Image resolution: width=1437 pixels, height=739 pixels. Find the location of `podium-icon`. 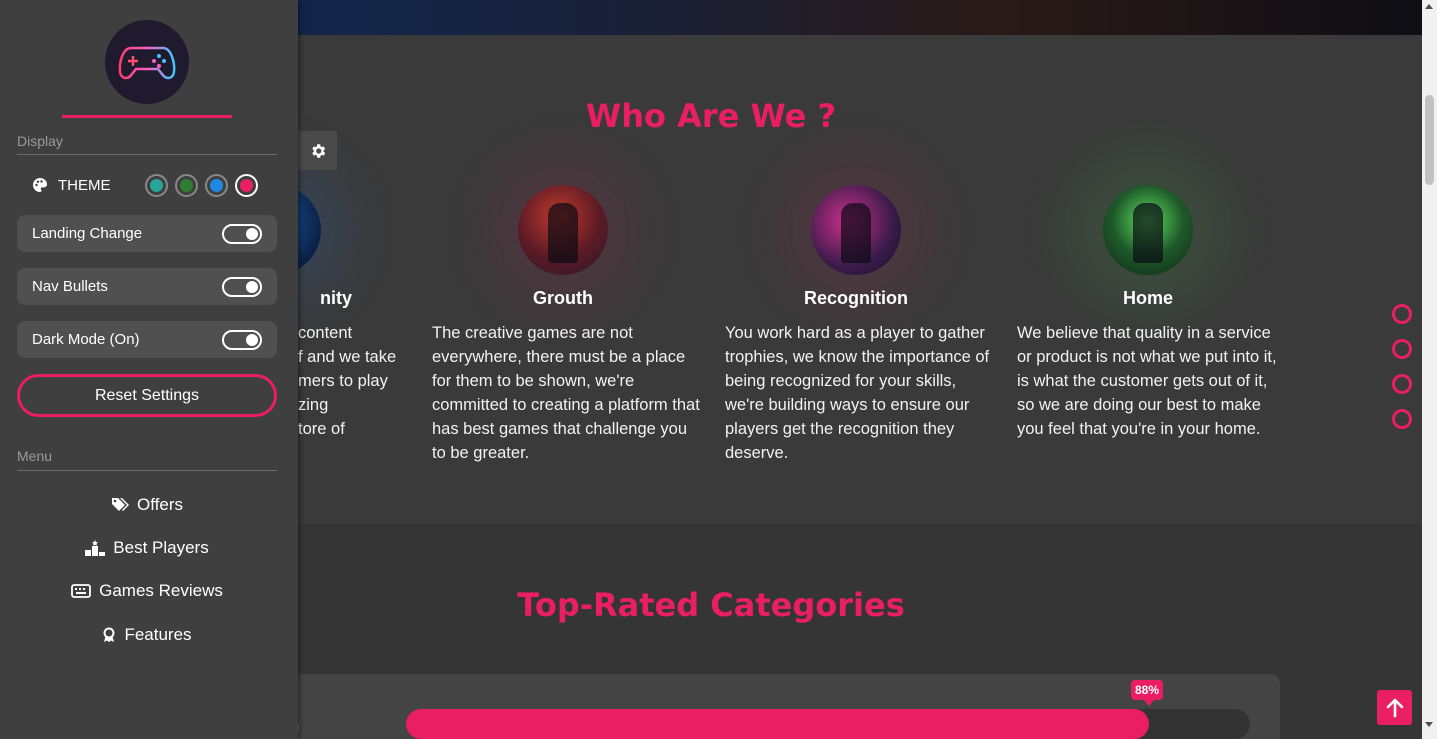

podium-icon is located at coordinates (95, 548).